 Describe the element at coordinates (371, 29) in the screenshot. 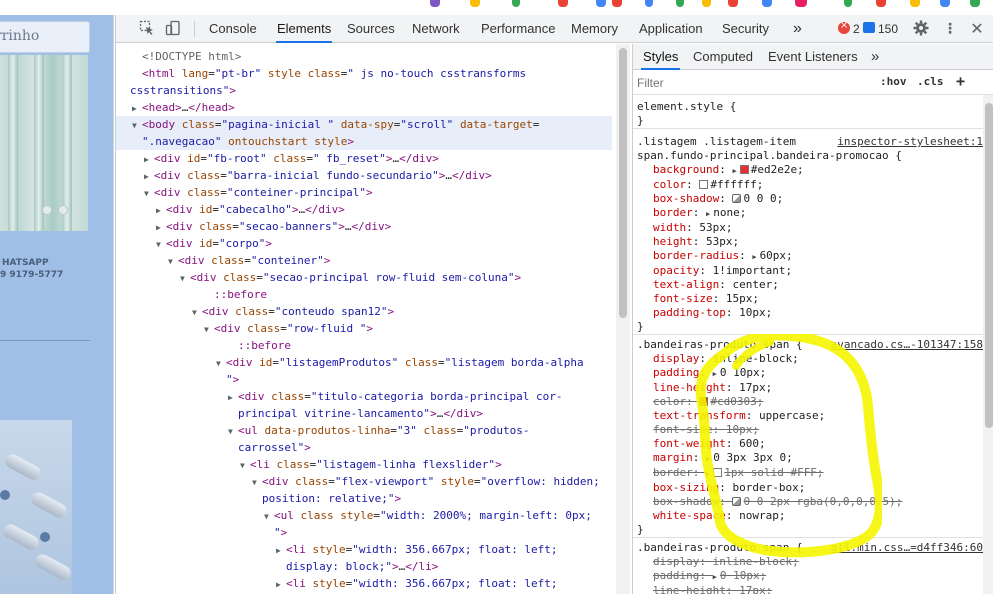

I see `tab-sources: Sources` at that location.